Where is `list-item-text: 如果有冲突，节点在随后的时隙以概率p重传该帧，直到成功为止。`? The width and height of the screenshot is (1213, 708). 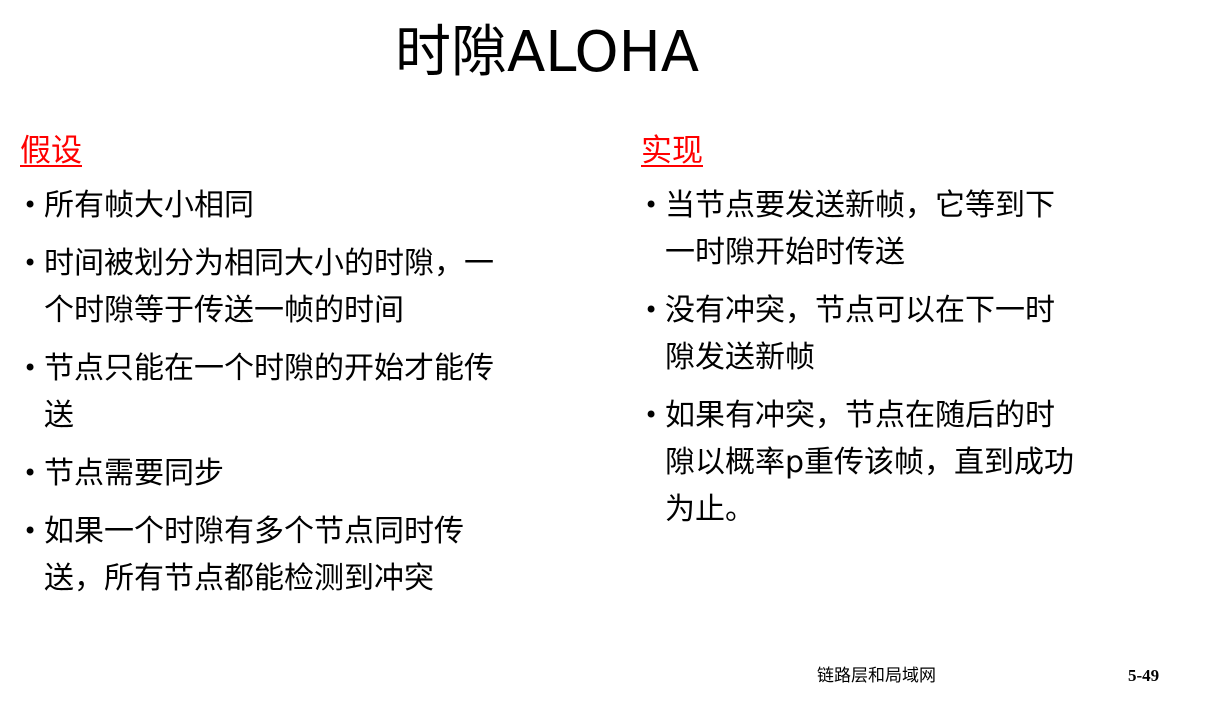
list-item-text: 如果有冲突，节点在随后的时隙以概率p重传该帧，直到成功为止。 is located at coordinates (870, 462).